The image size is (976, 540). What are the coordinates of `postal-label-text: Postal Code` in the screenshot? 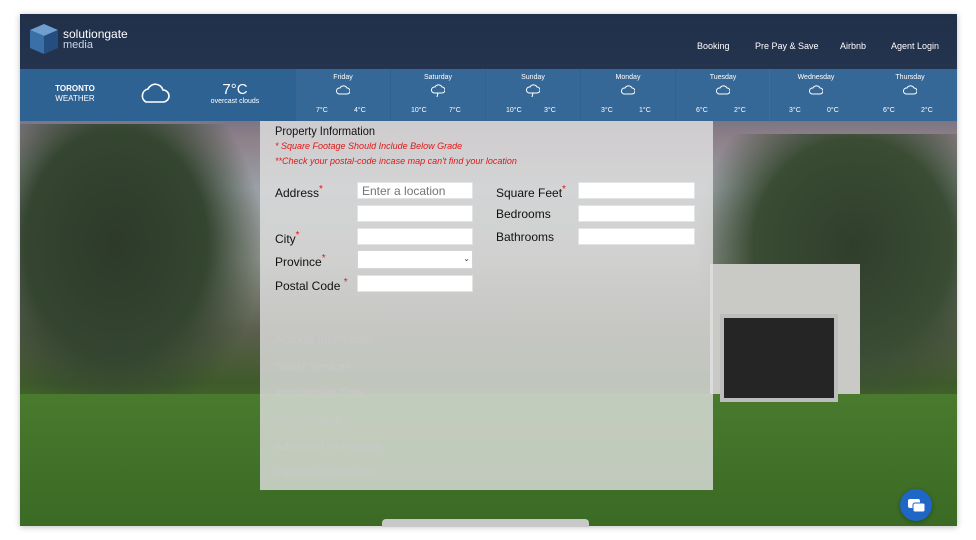 It's located at (308, 286).